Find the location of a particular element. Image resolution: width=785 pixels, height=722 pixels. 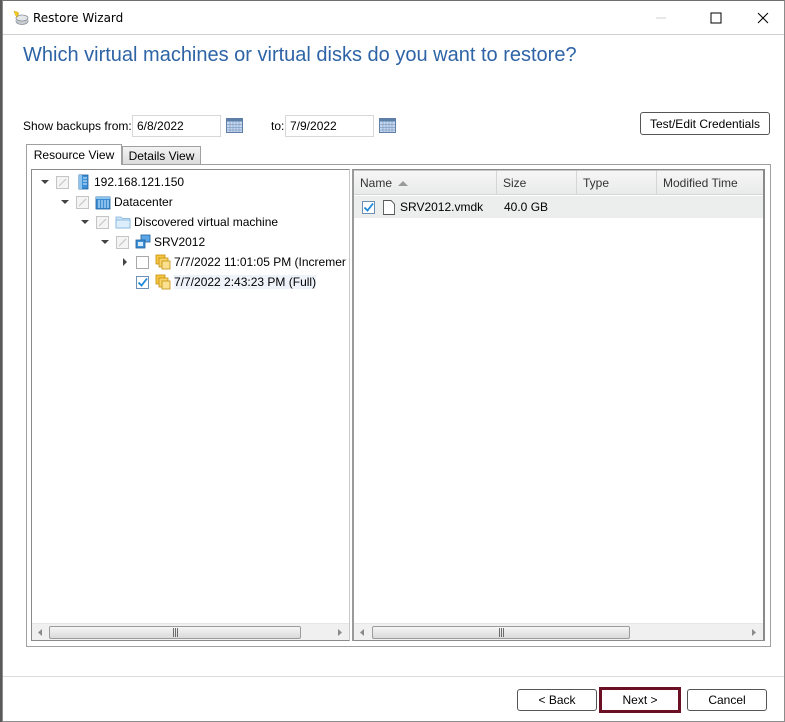

virtual-machine-icon is located at coordinates (143, 242).